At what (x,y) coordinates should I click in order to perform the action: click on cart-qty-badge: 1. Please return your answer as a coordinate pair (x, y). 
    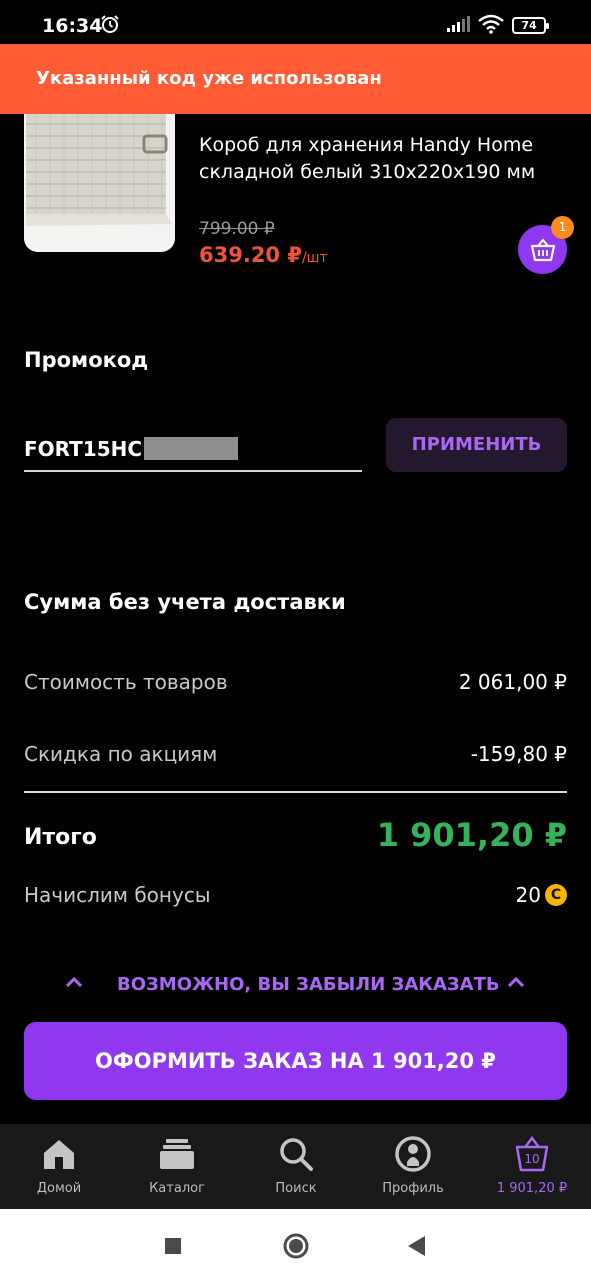
    Looking at the image, I should click on (562, 227).